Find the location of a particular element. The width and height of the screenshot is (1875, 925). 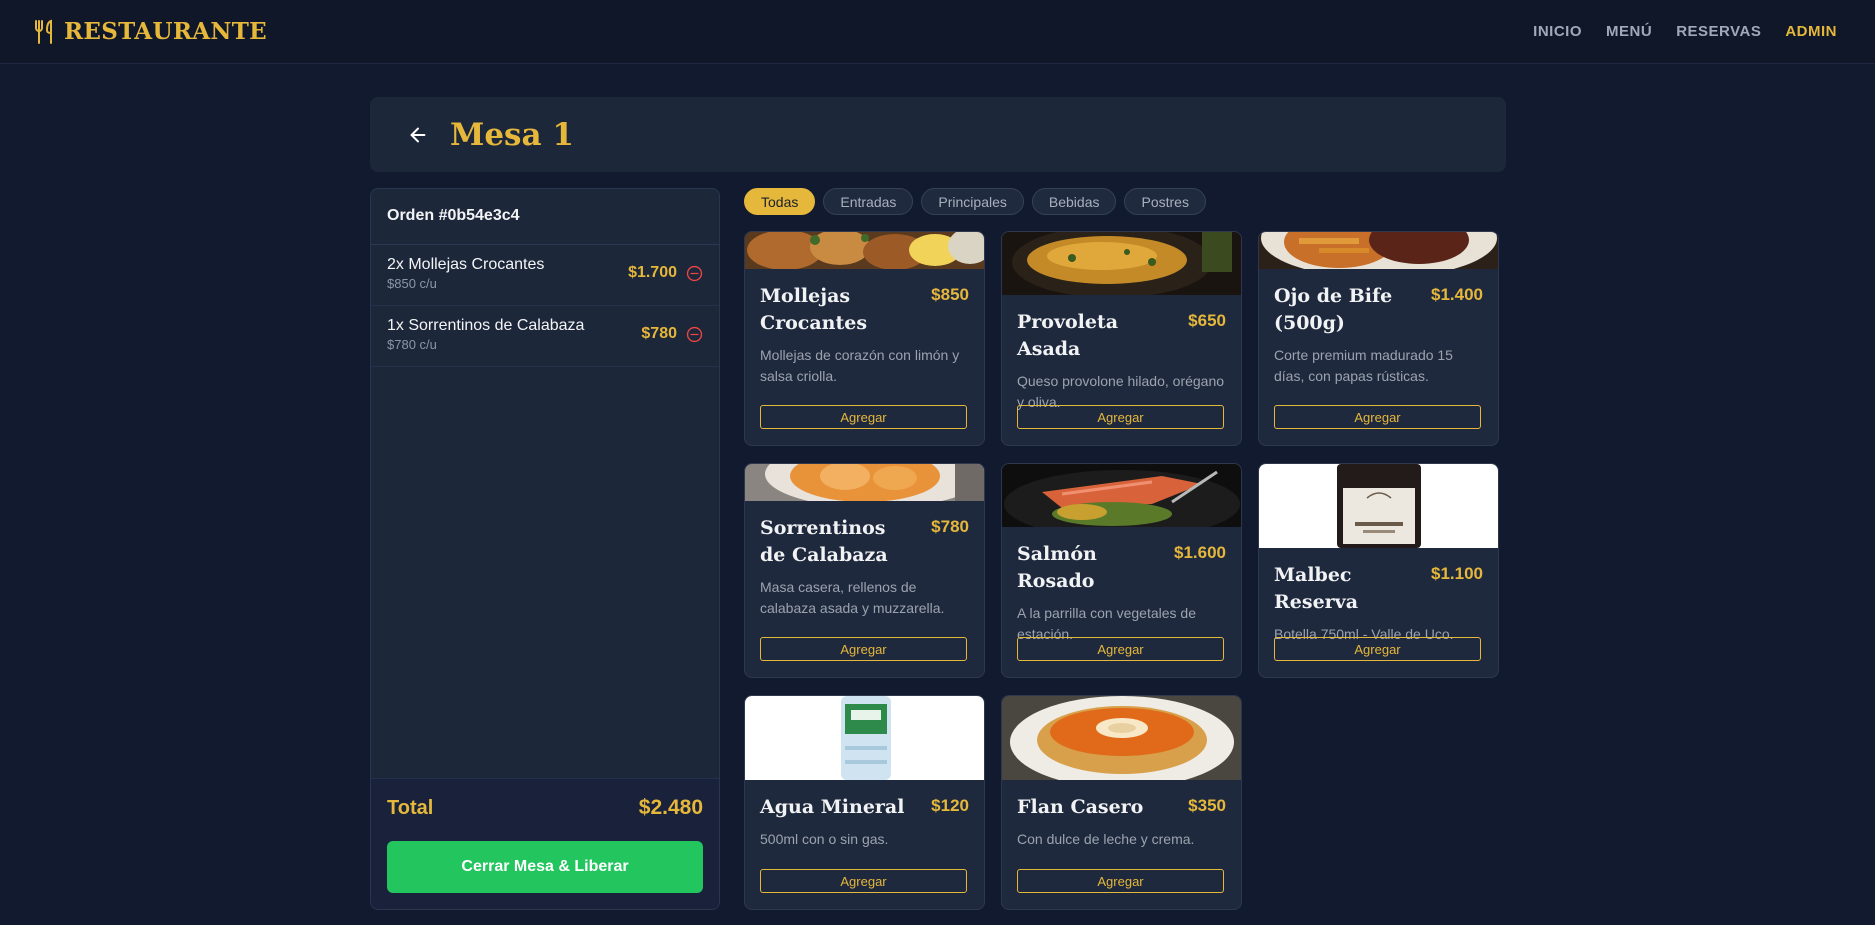

product-name: Agua Mineral is located at coordinates (832, 807).